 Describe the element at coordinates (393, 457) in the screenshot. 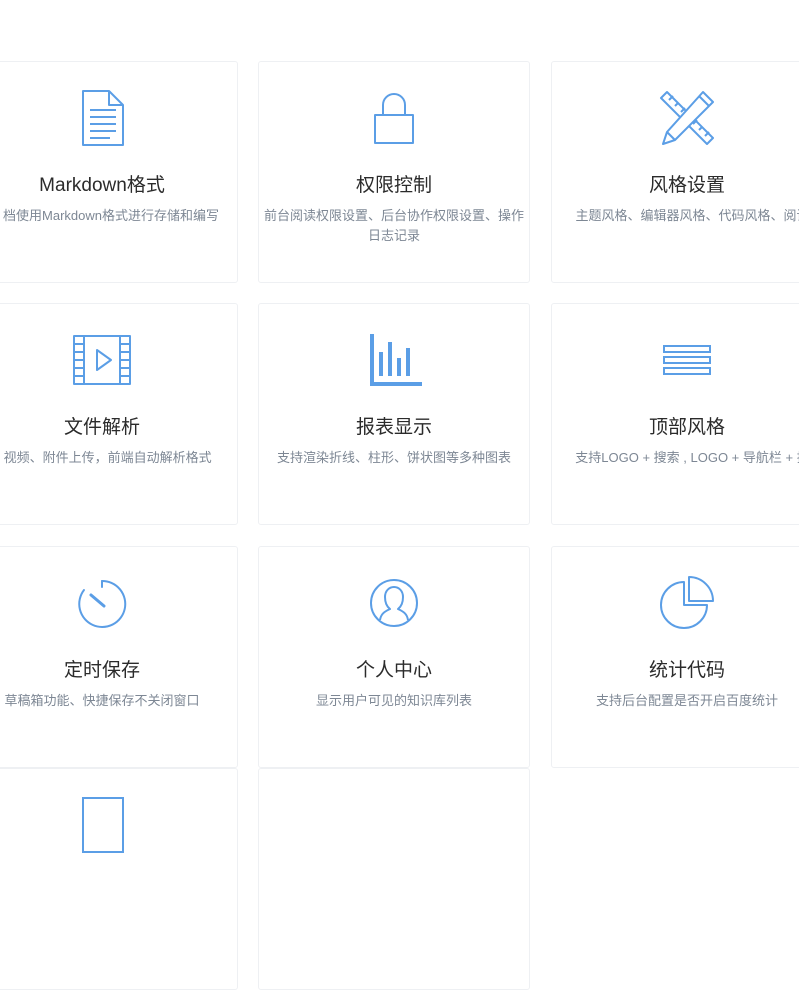

I see `feature-description: 支持渲染折线、柱形、饼状图等多种图表` at that location.